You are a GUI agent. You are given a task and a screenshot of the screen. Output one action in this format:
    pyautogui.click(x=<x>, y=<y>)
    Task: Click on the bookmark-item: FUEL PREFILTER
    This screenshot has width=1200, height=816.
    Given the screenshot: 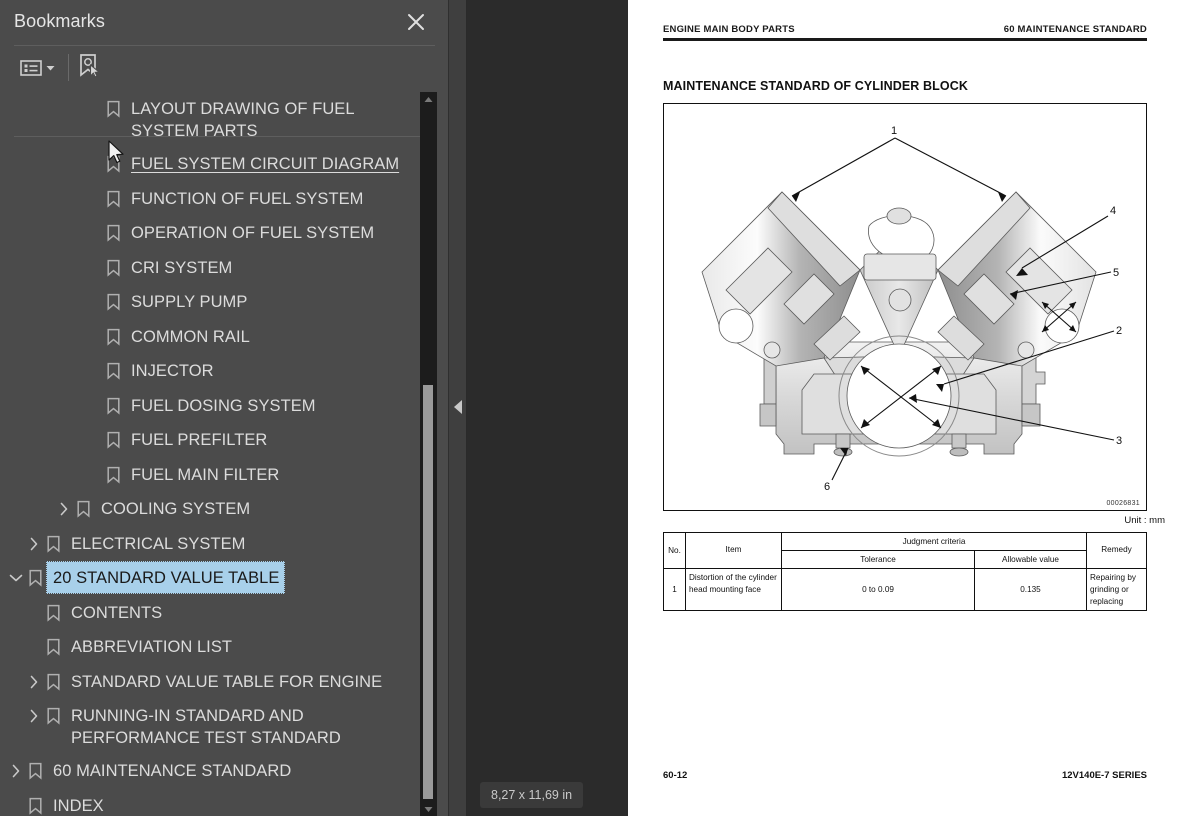 What is the action you would take?
    pyautogui.click(x=211, y=440)
    